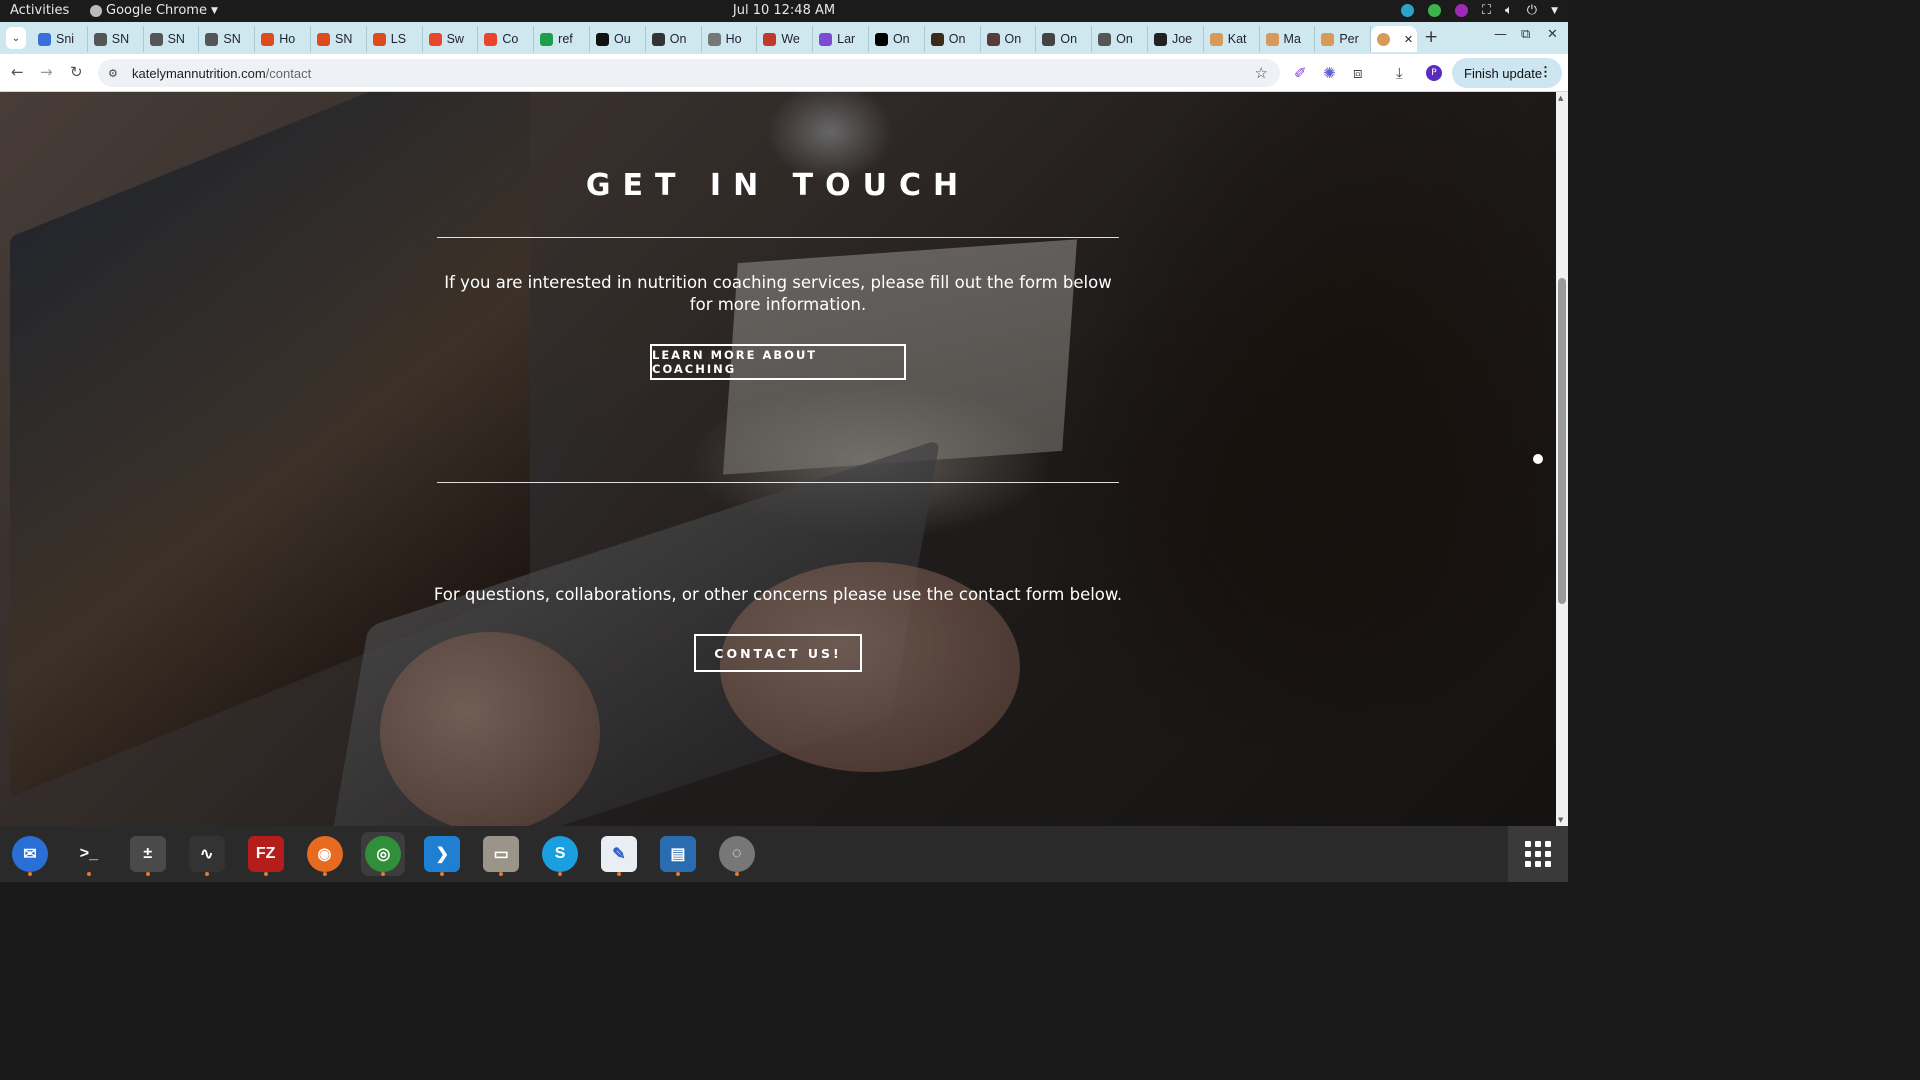 This screenshot has height=1080, width=1920. I want to click on app-menu: Google Chrome ▼, so click(154, 10).